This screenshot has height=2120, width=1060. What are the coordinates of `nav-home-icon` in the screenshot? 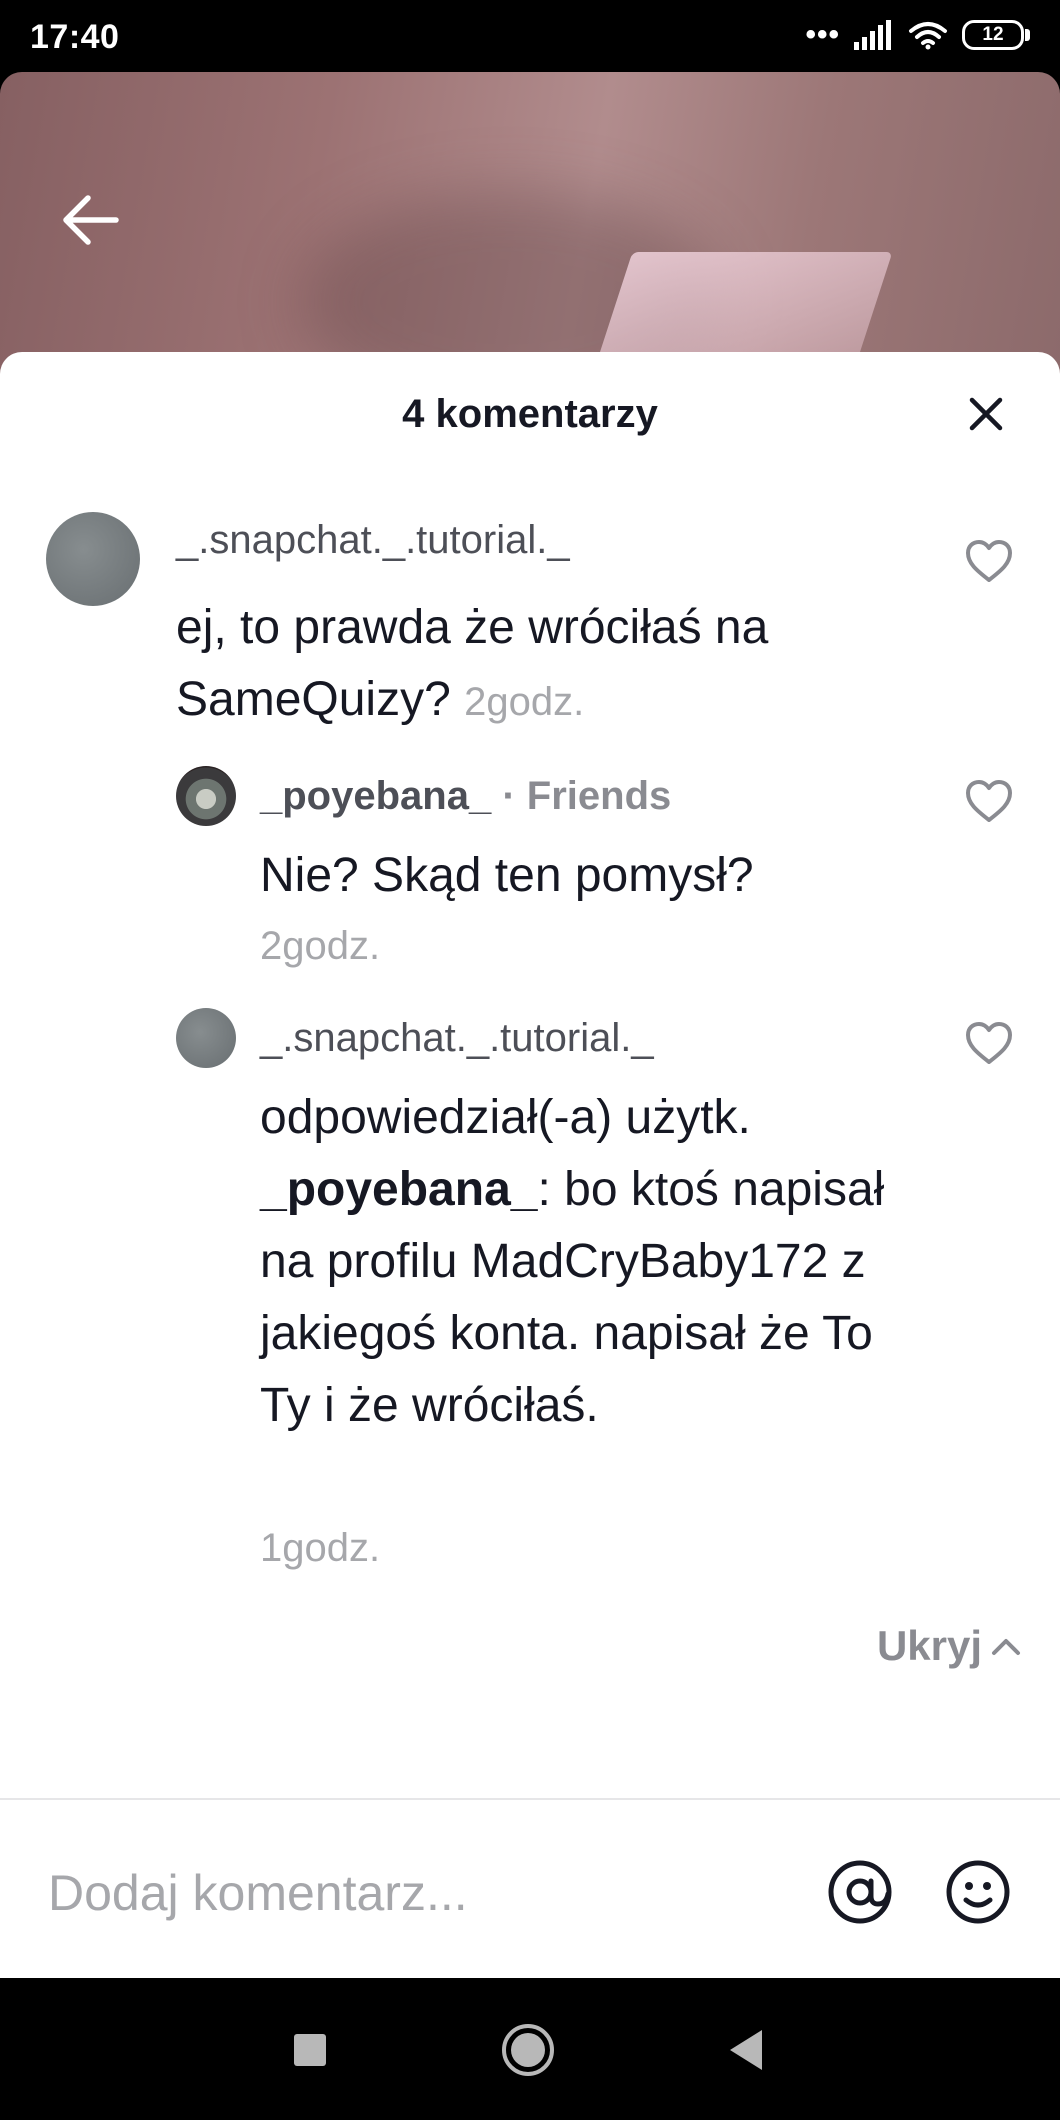 It's located at (528, 2050).